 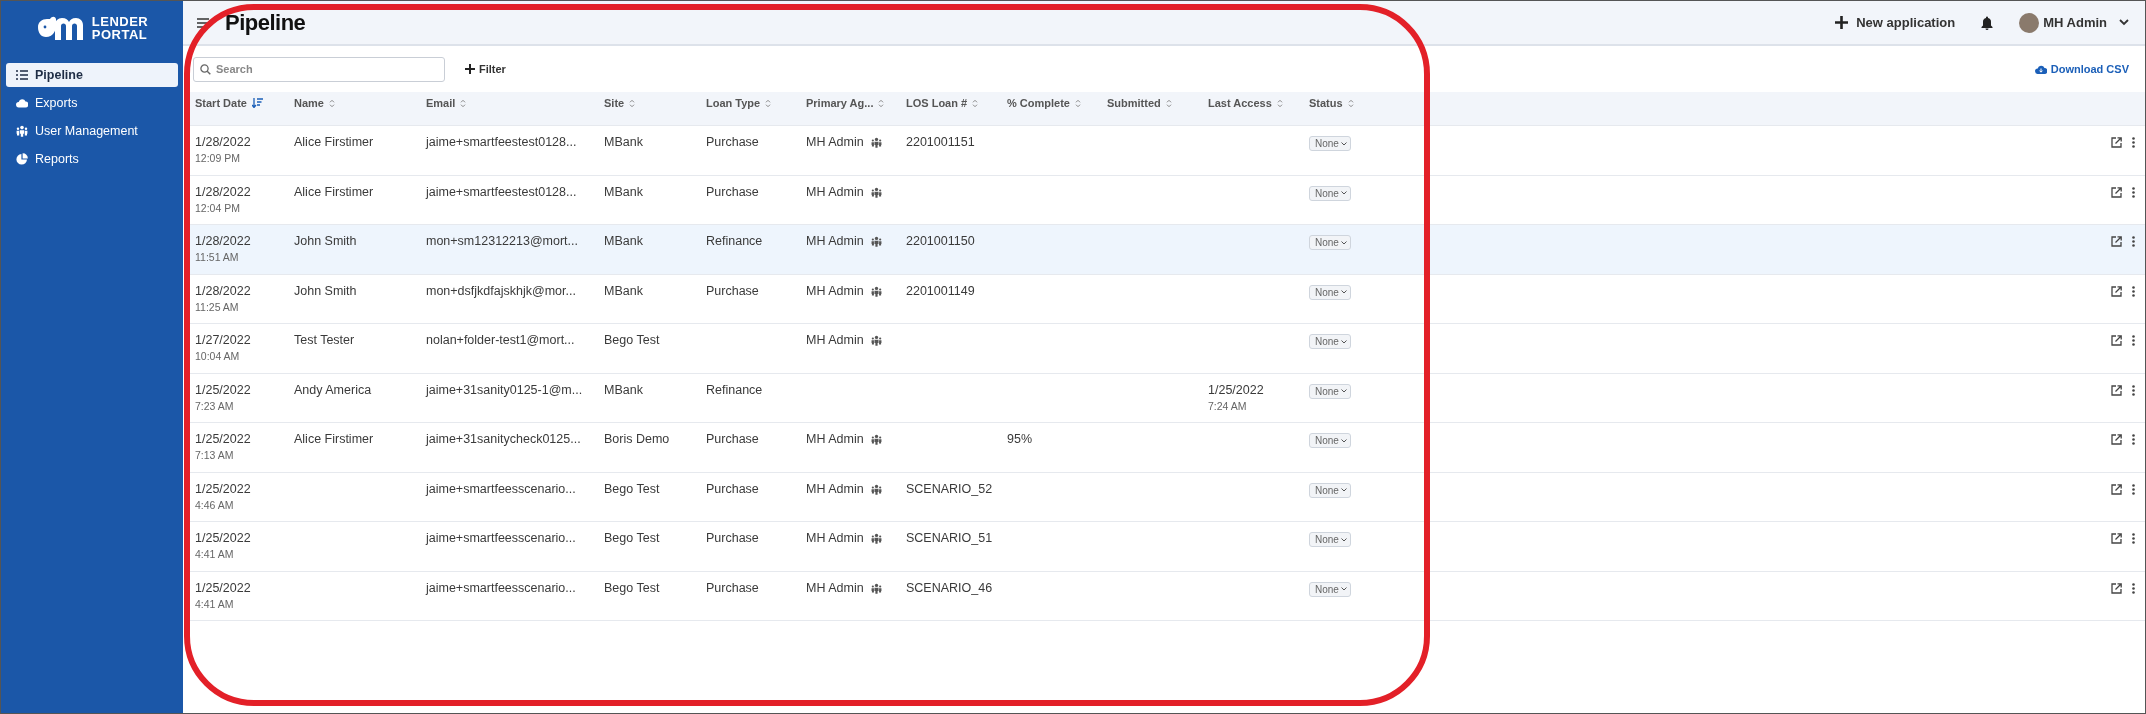 I want to click on column-header: Last Access, so click(x=1258, y=103).